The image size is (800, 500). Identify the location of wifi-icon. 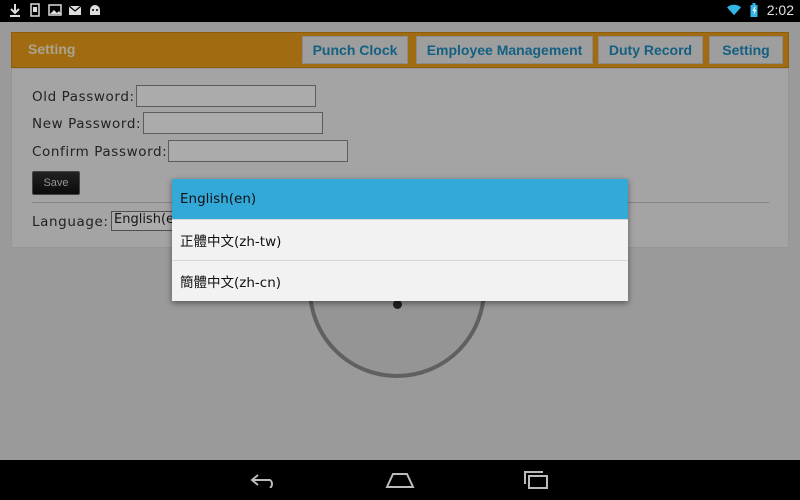
(733, 10).